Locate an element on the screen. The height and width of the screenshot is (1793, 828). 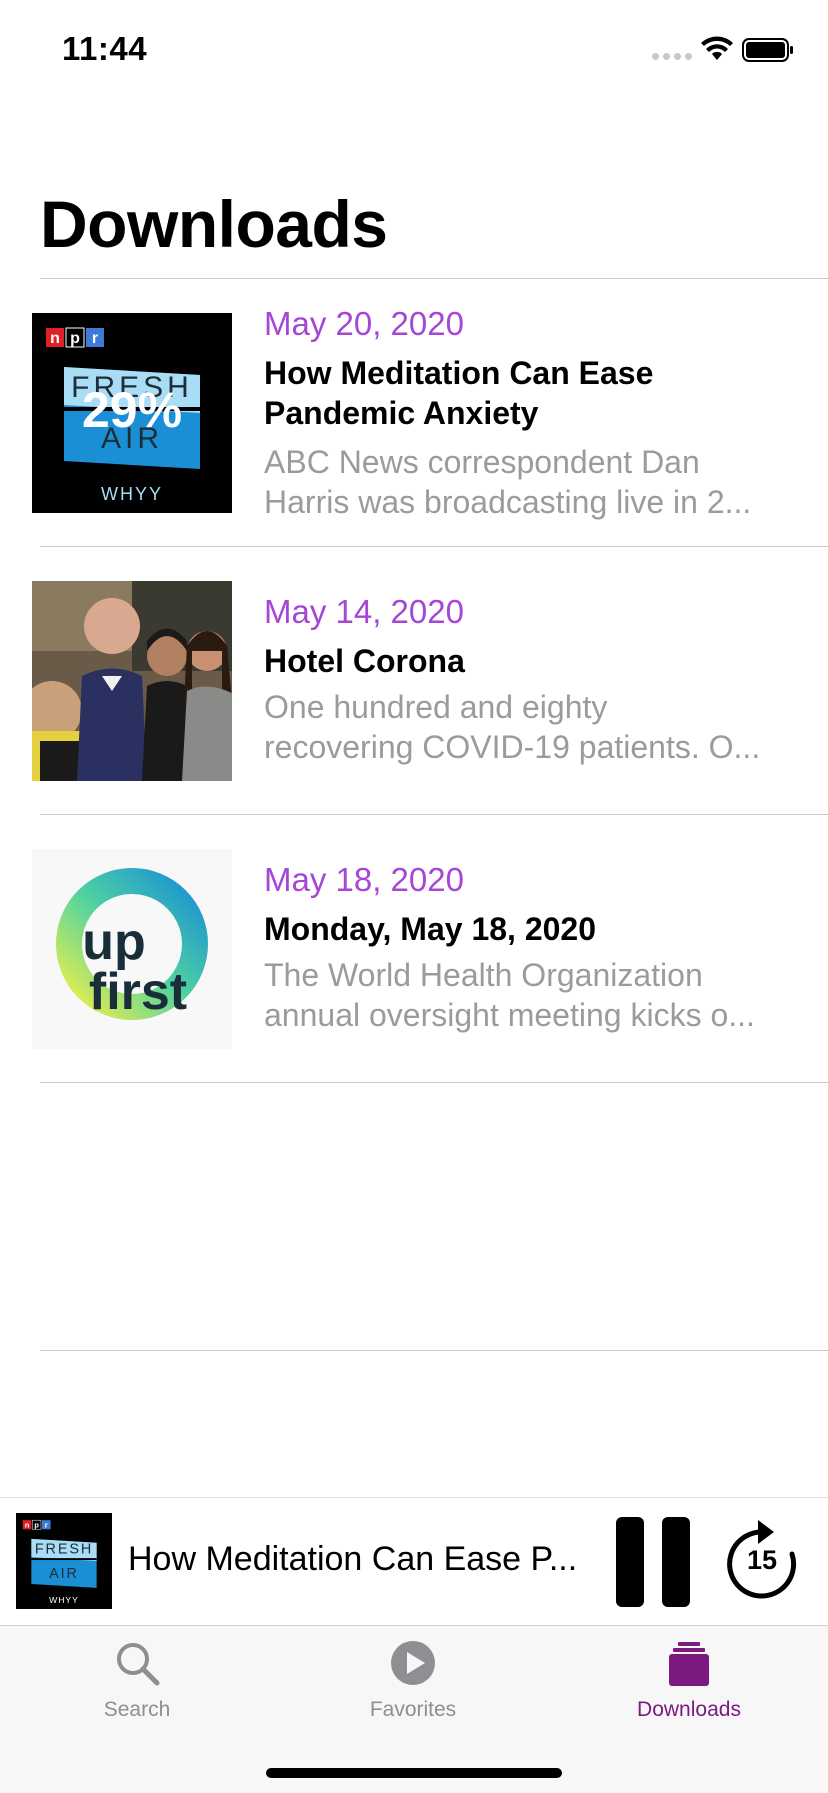
status-time: 11:44 is located at coordinates (105, 48).